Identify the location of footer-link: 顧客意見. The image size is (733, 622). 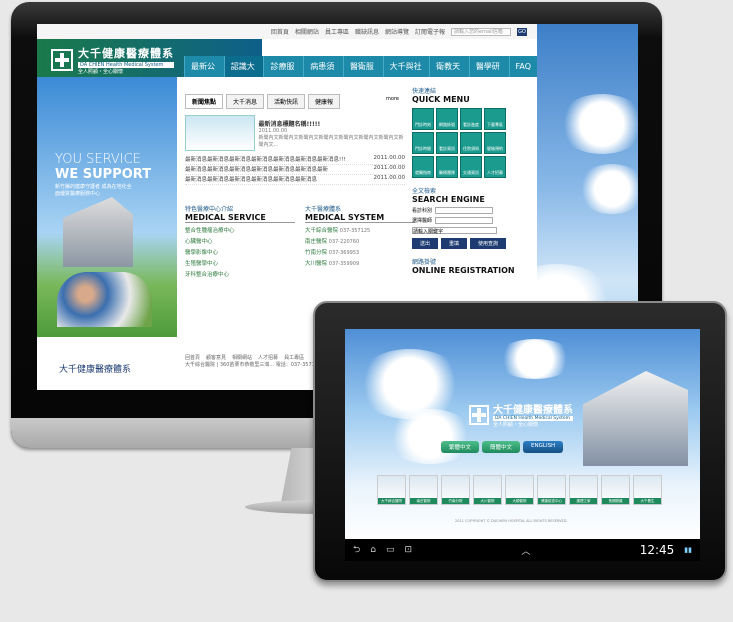
(216, 357).